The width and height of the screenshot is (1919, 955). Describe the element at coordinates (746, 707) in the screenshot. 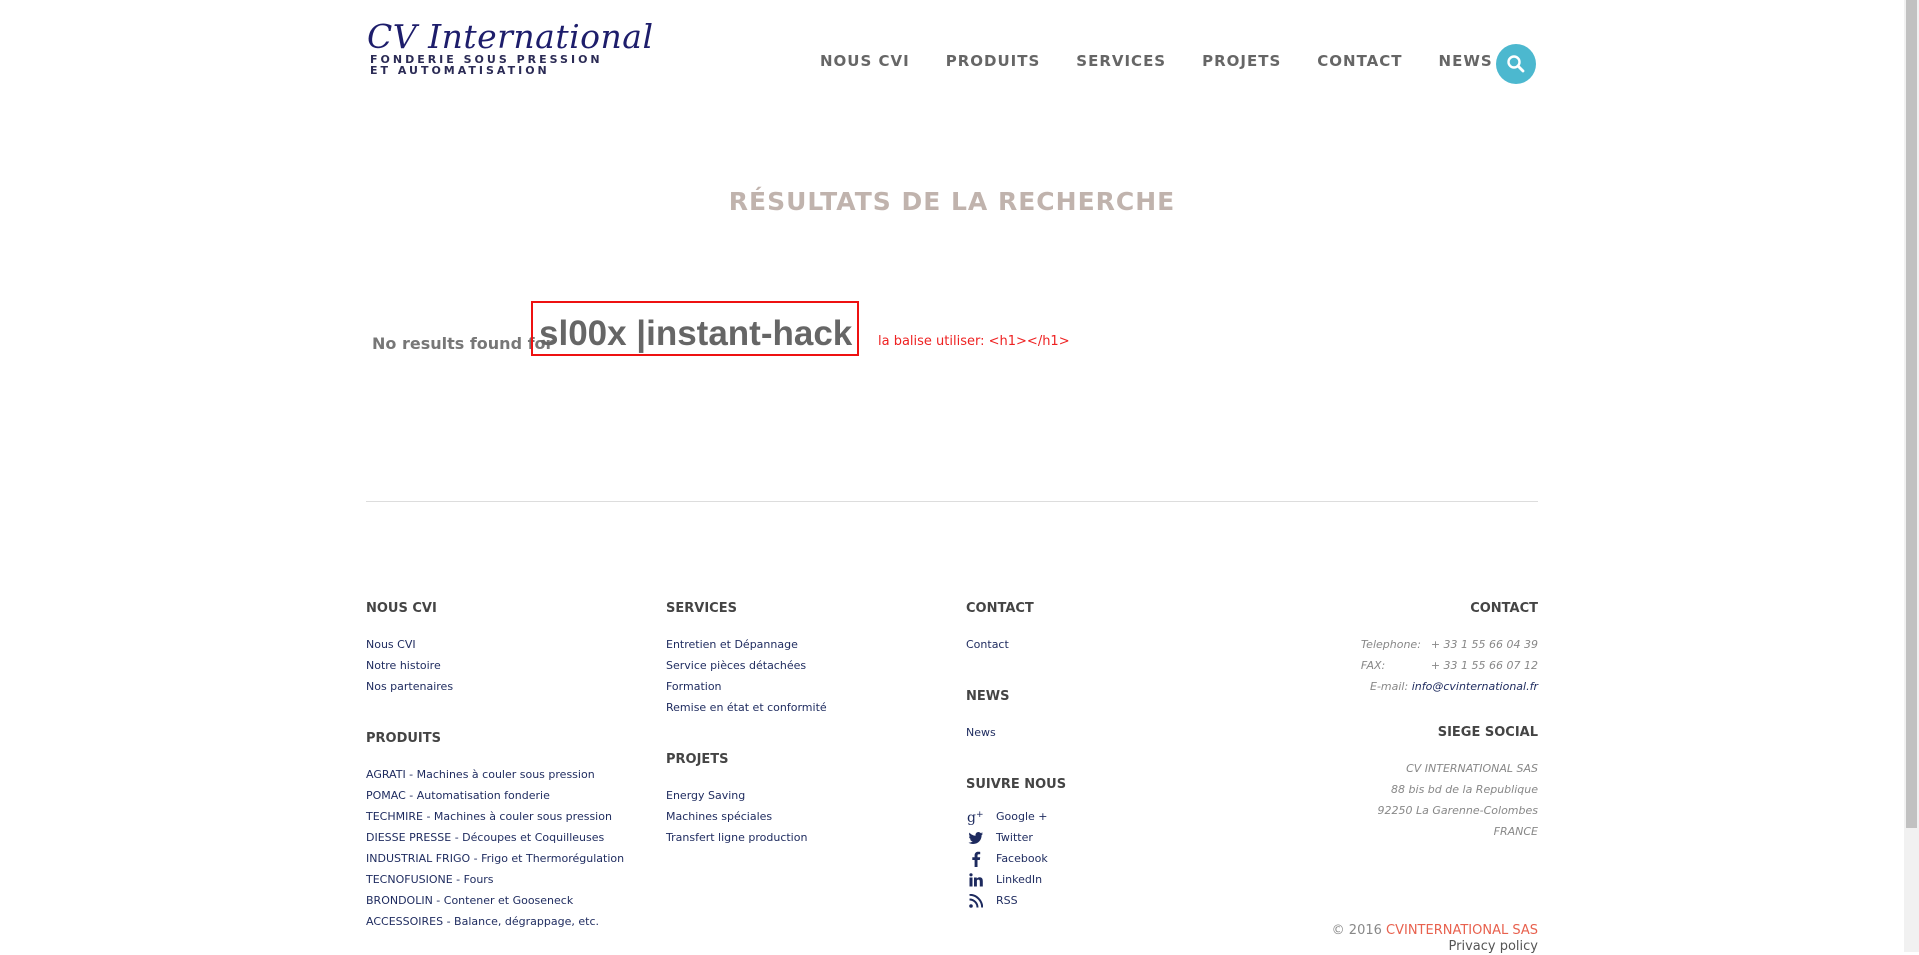

I see `footer-link-remise: Remise en état et conformité` at that location.